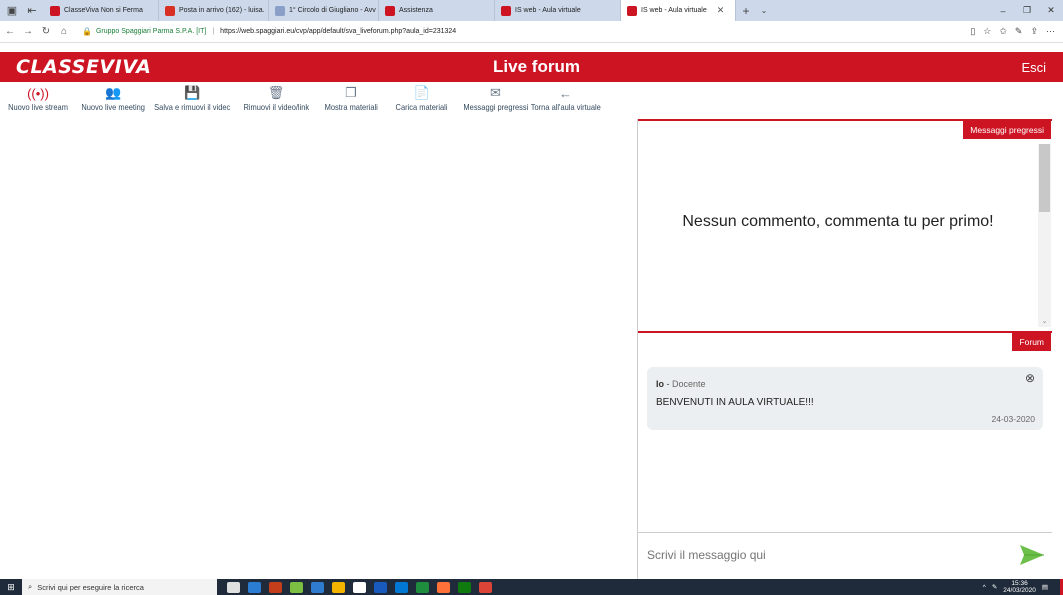 This screenshot has width=1063, height=595. Describe the element at coordinates (1030, 378) in the screenshot. I see `delete-message-icon: ⊗` at that location.